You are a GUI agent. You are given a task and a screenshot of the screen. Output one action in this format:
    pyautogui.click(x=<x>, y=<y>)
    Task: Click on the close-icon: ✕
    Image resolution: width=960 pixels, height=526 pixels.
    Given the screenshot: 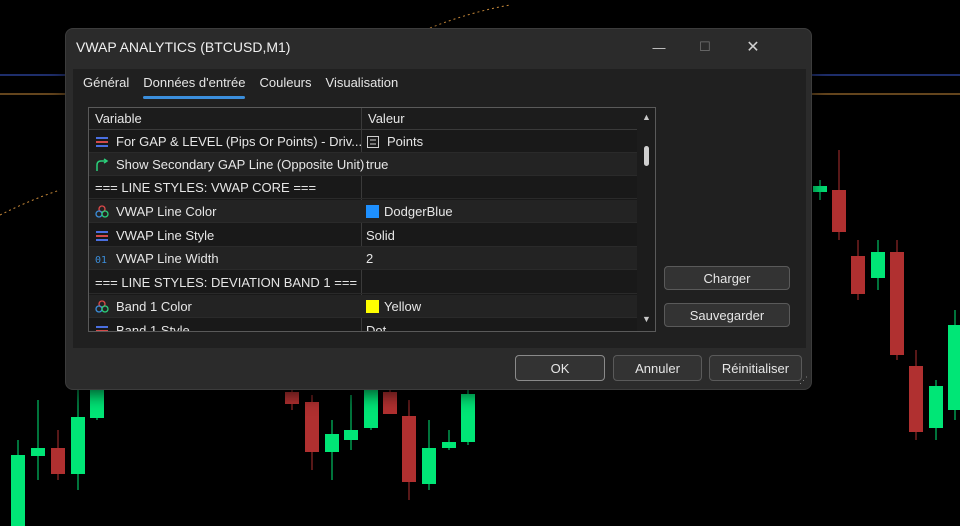 What is the action you would take?
    pyautogui.click(x=753, y=47)
    